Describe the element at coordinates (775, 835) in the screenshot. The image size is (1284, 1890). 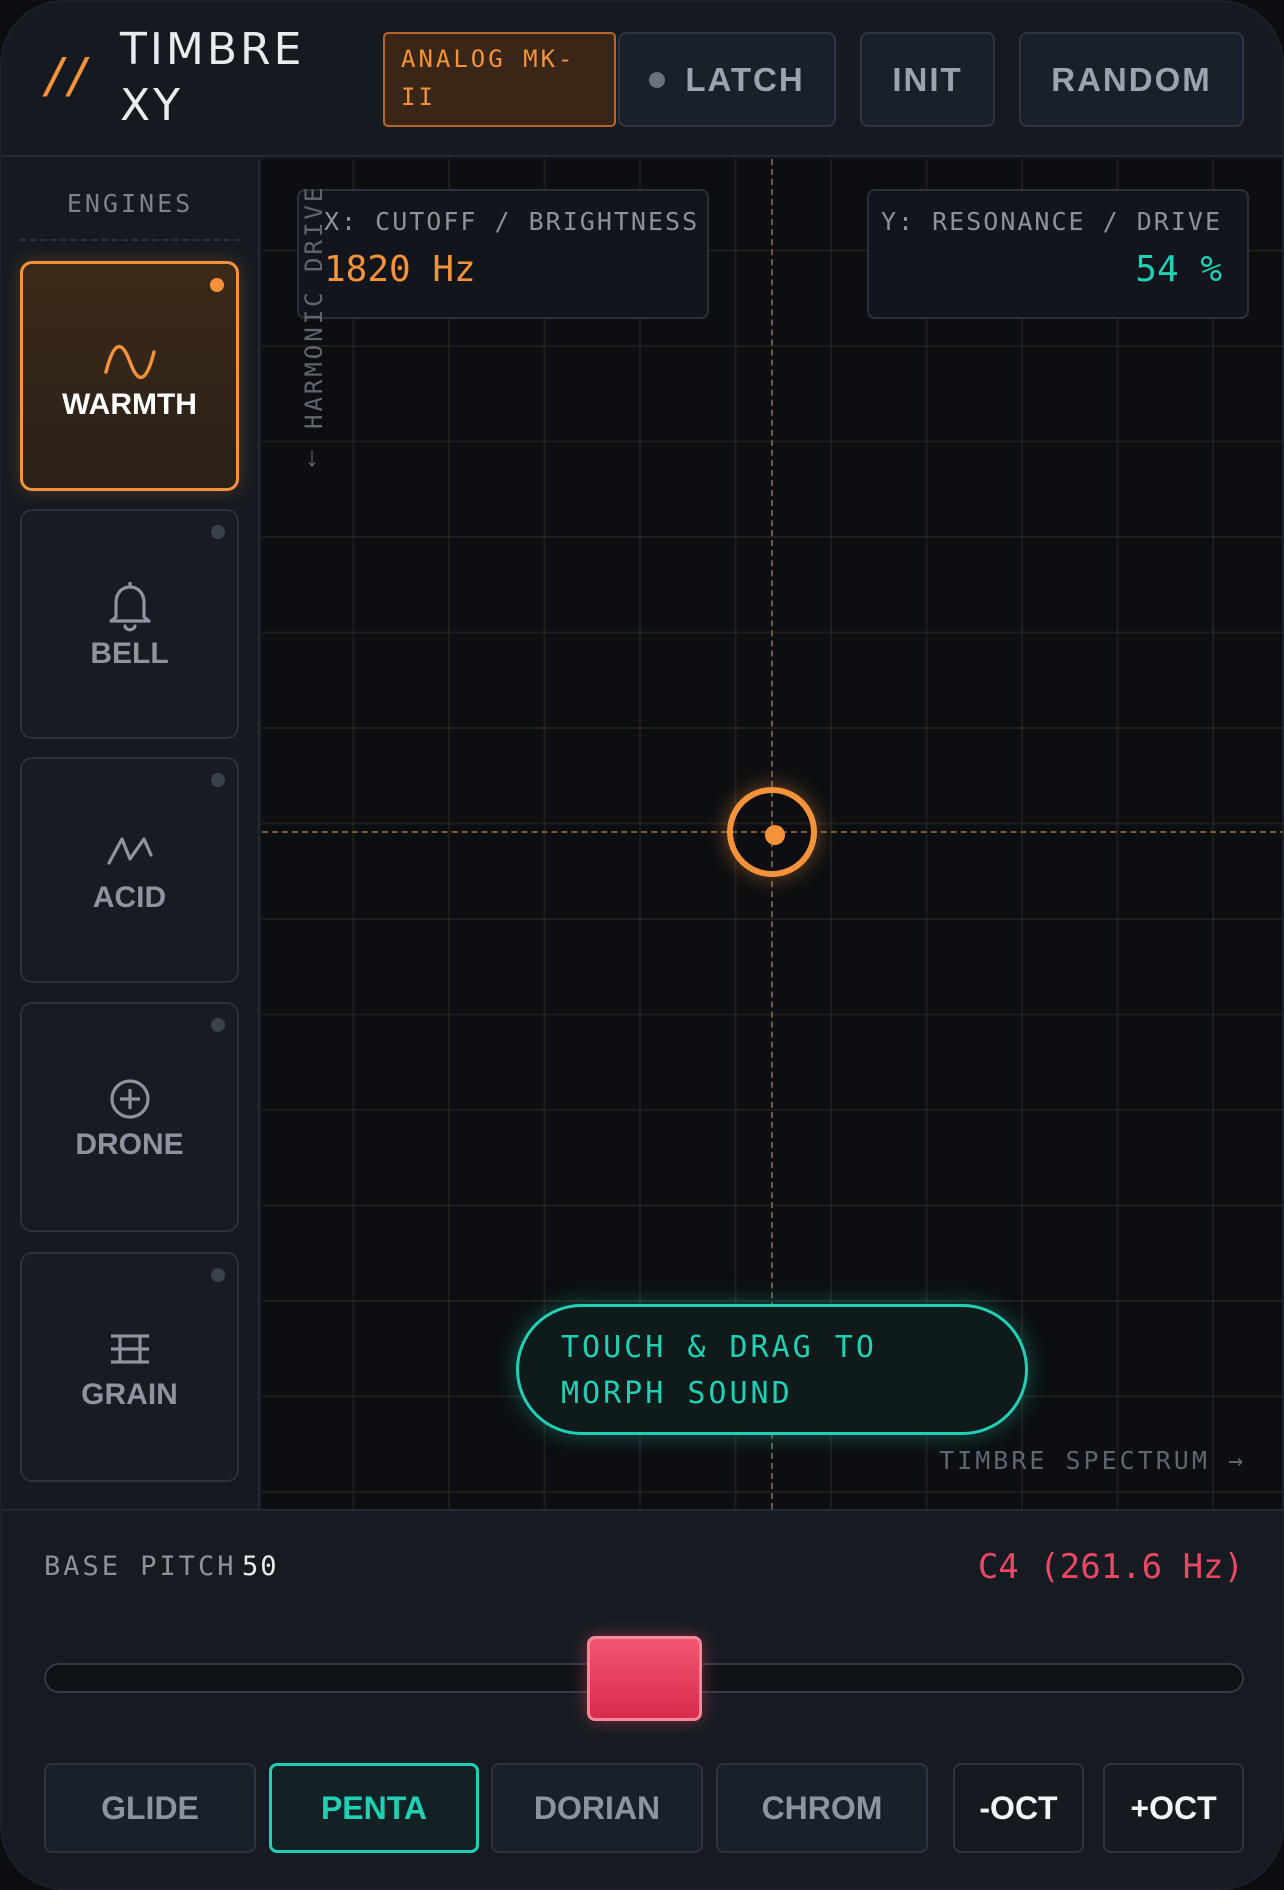
I see `cursor-center-dot` at that location.